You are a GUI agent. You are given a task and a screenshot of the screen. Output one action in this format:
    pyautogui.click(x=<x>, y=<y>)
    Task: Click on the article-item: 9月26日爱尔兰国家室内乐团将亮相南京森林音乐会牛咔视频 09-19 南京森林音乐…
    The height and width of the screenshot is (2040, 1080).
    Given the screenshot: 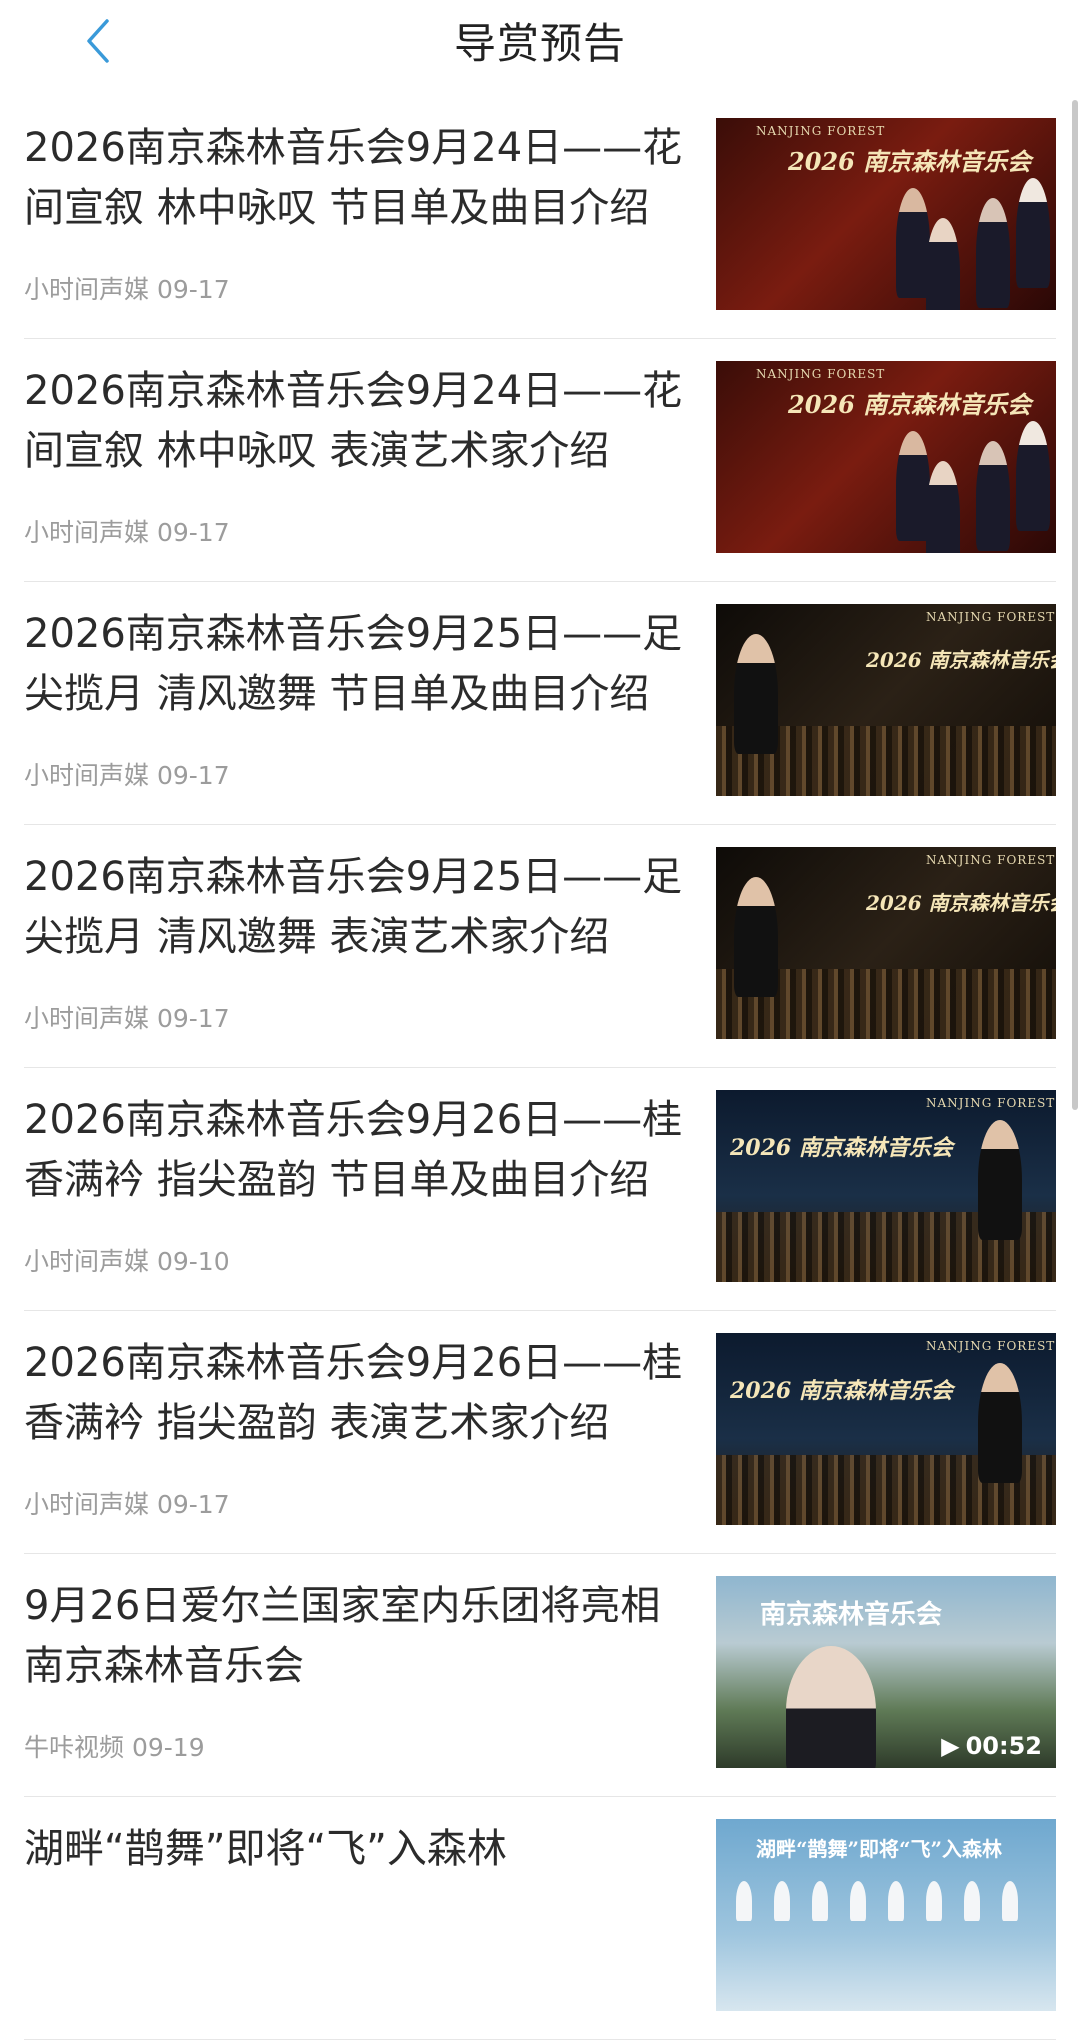 What is the action you would take?
    pyautogui.click(x=540, y=1675)
    